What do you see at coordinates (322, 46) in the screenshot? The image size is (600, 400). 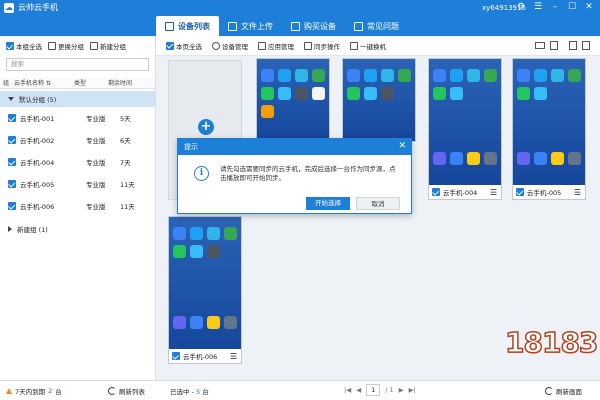 I see `sync-op-button: 同步操作` at bounding box center [322, 46].